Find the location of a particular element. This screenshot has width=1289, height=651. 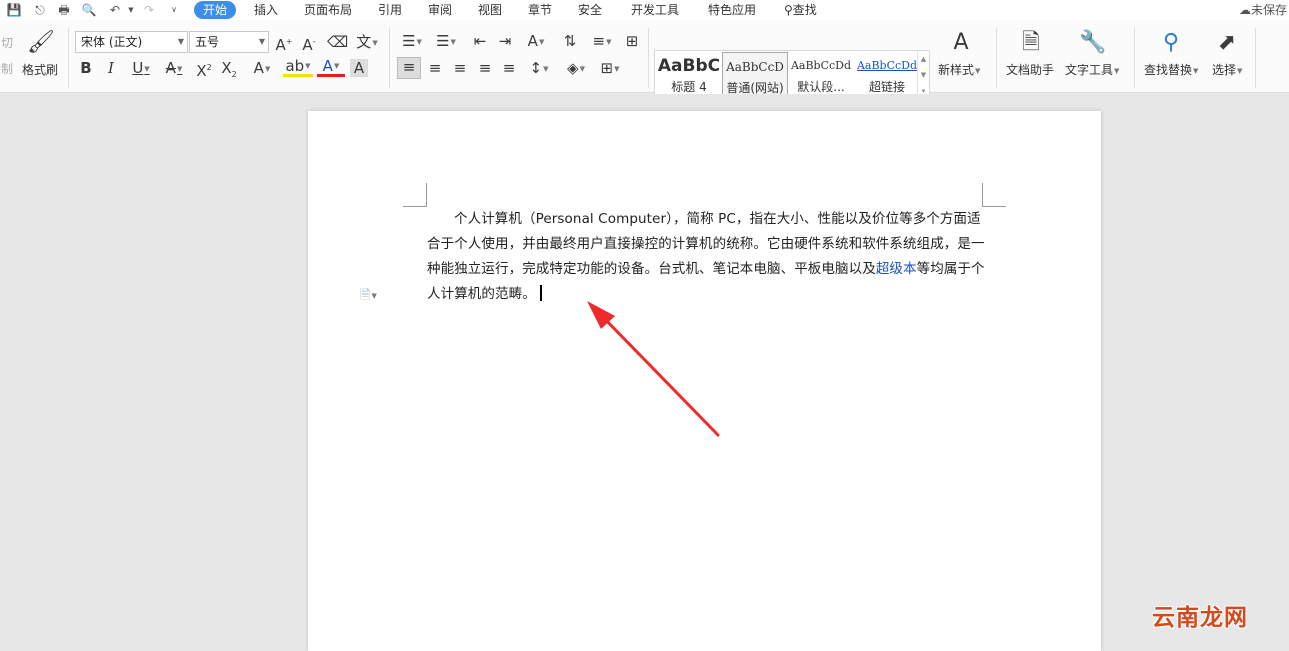

find-replace-button: 查找替换▼ is located at coordinates (1171, 70).